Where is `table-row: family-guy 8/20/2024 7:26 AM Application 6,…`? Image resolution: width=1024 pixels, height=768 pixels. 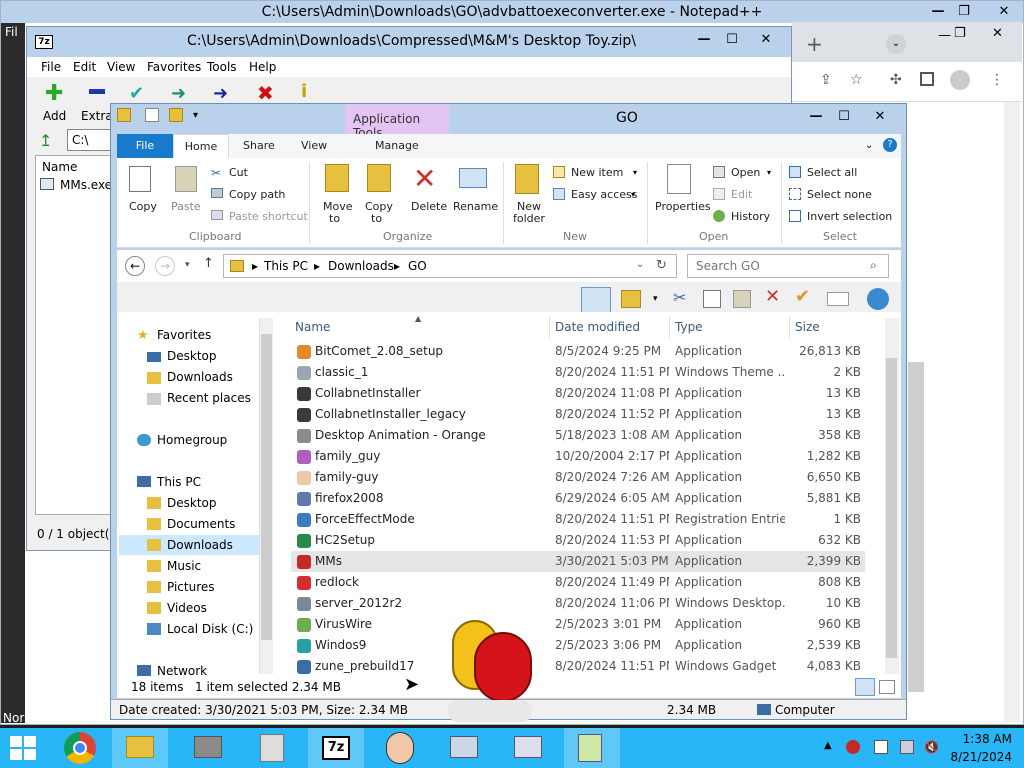 table-row: family-guy 8/20/2024 7:26 AM Application 6,… is located at coordinates (578, 477).